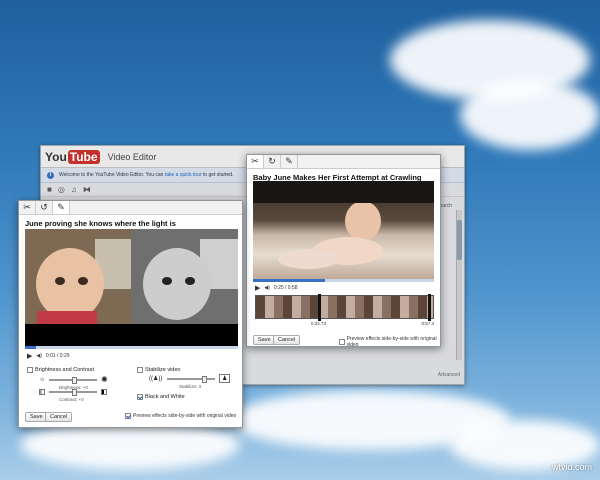 The width and height of the screenshot is (600, 480). I want to click on music-icon: ♫, so click(74, 189).